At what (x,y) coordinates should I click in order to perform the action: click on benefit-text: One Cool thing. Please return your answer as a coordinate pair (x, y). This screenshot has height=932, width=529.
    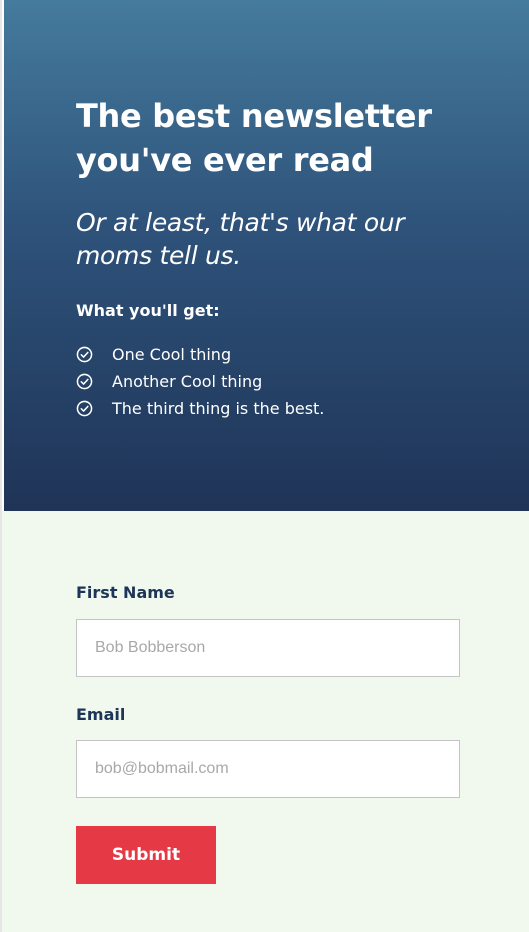
    Looking at the image, I should click on (172, 354).